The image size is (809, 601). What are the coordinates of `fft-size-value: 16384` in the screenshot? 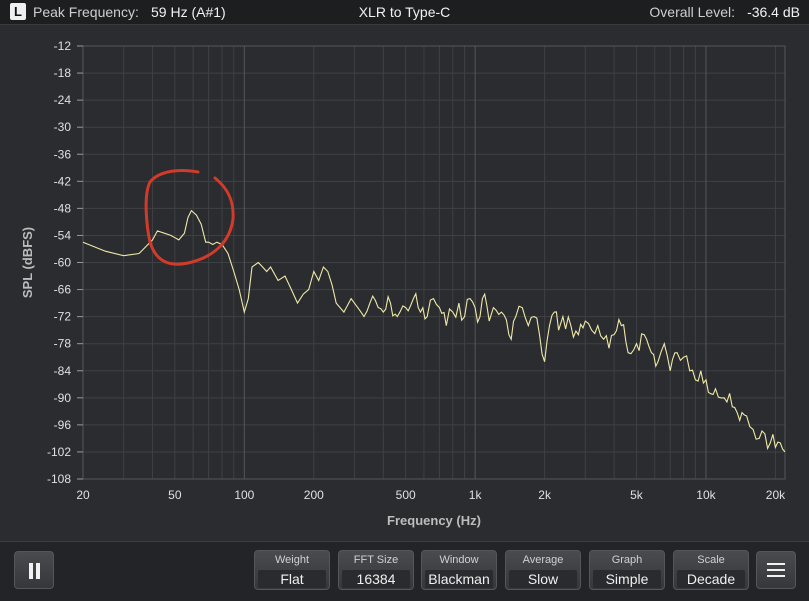 It's located at (376, 579).